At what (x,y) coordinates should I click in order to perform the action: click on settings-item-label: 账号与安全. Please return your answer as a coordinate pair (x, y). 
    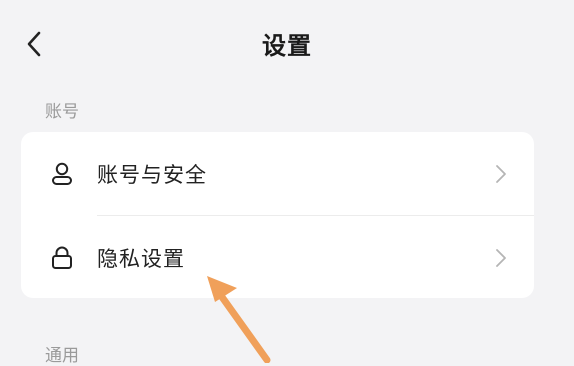
    Looking at the image, I should click on (152, 174).